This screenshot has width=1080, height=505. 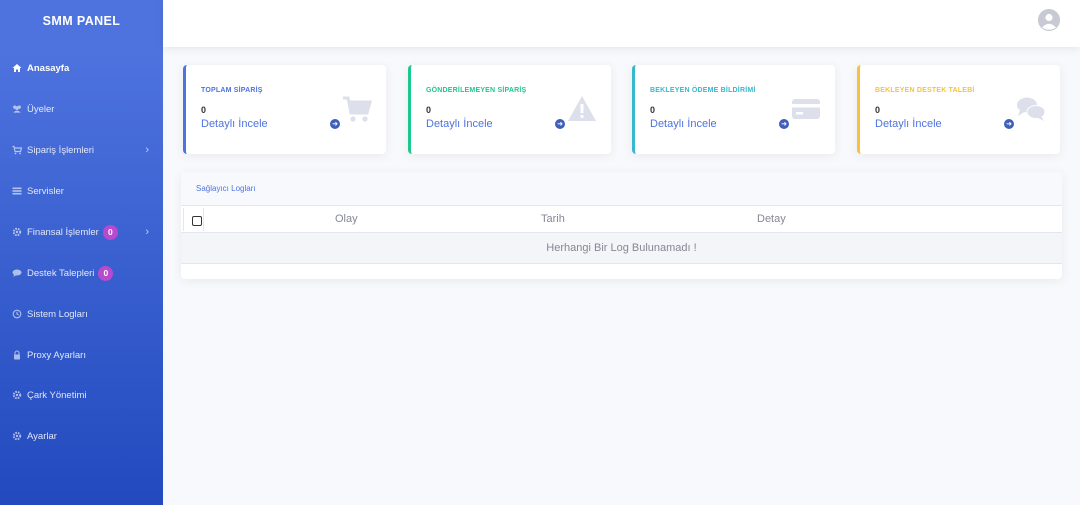 What do you see at coordinates (1049, 20) in the screenshot?
I see `user-avatar-icon` at bounding box center [1049, 20].